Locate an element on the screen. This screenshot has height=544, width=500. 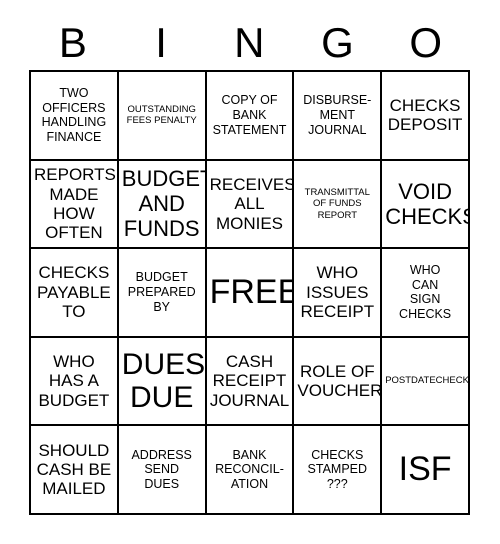
bingo-header-row: B I N G O is located at coordinates (249, 43).